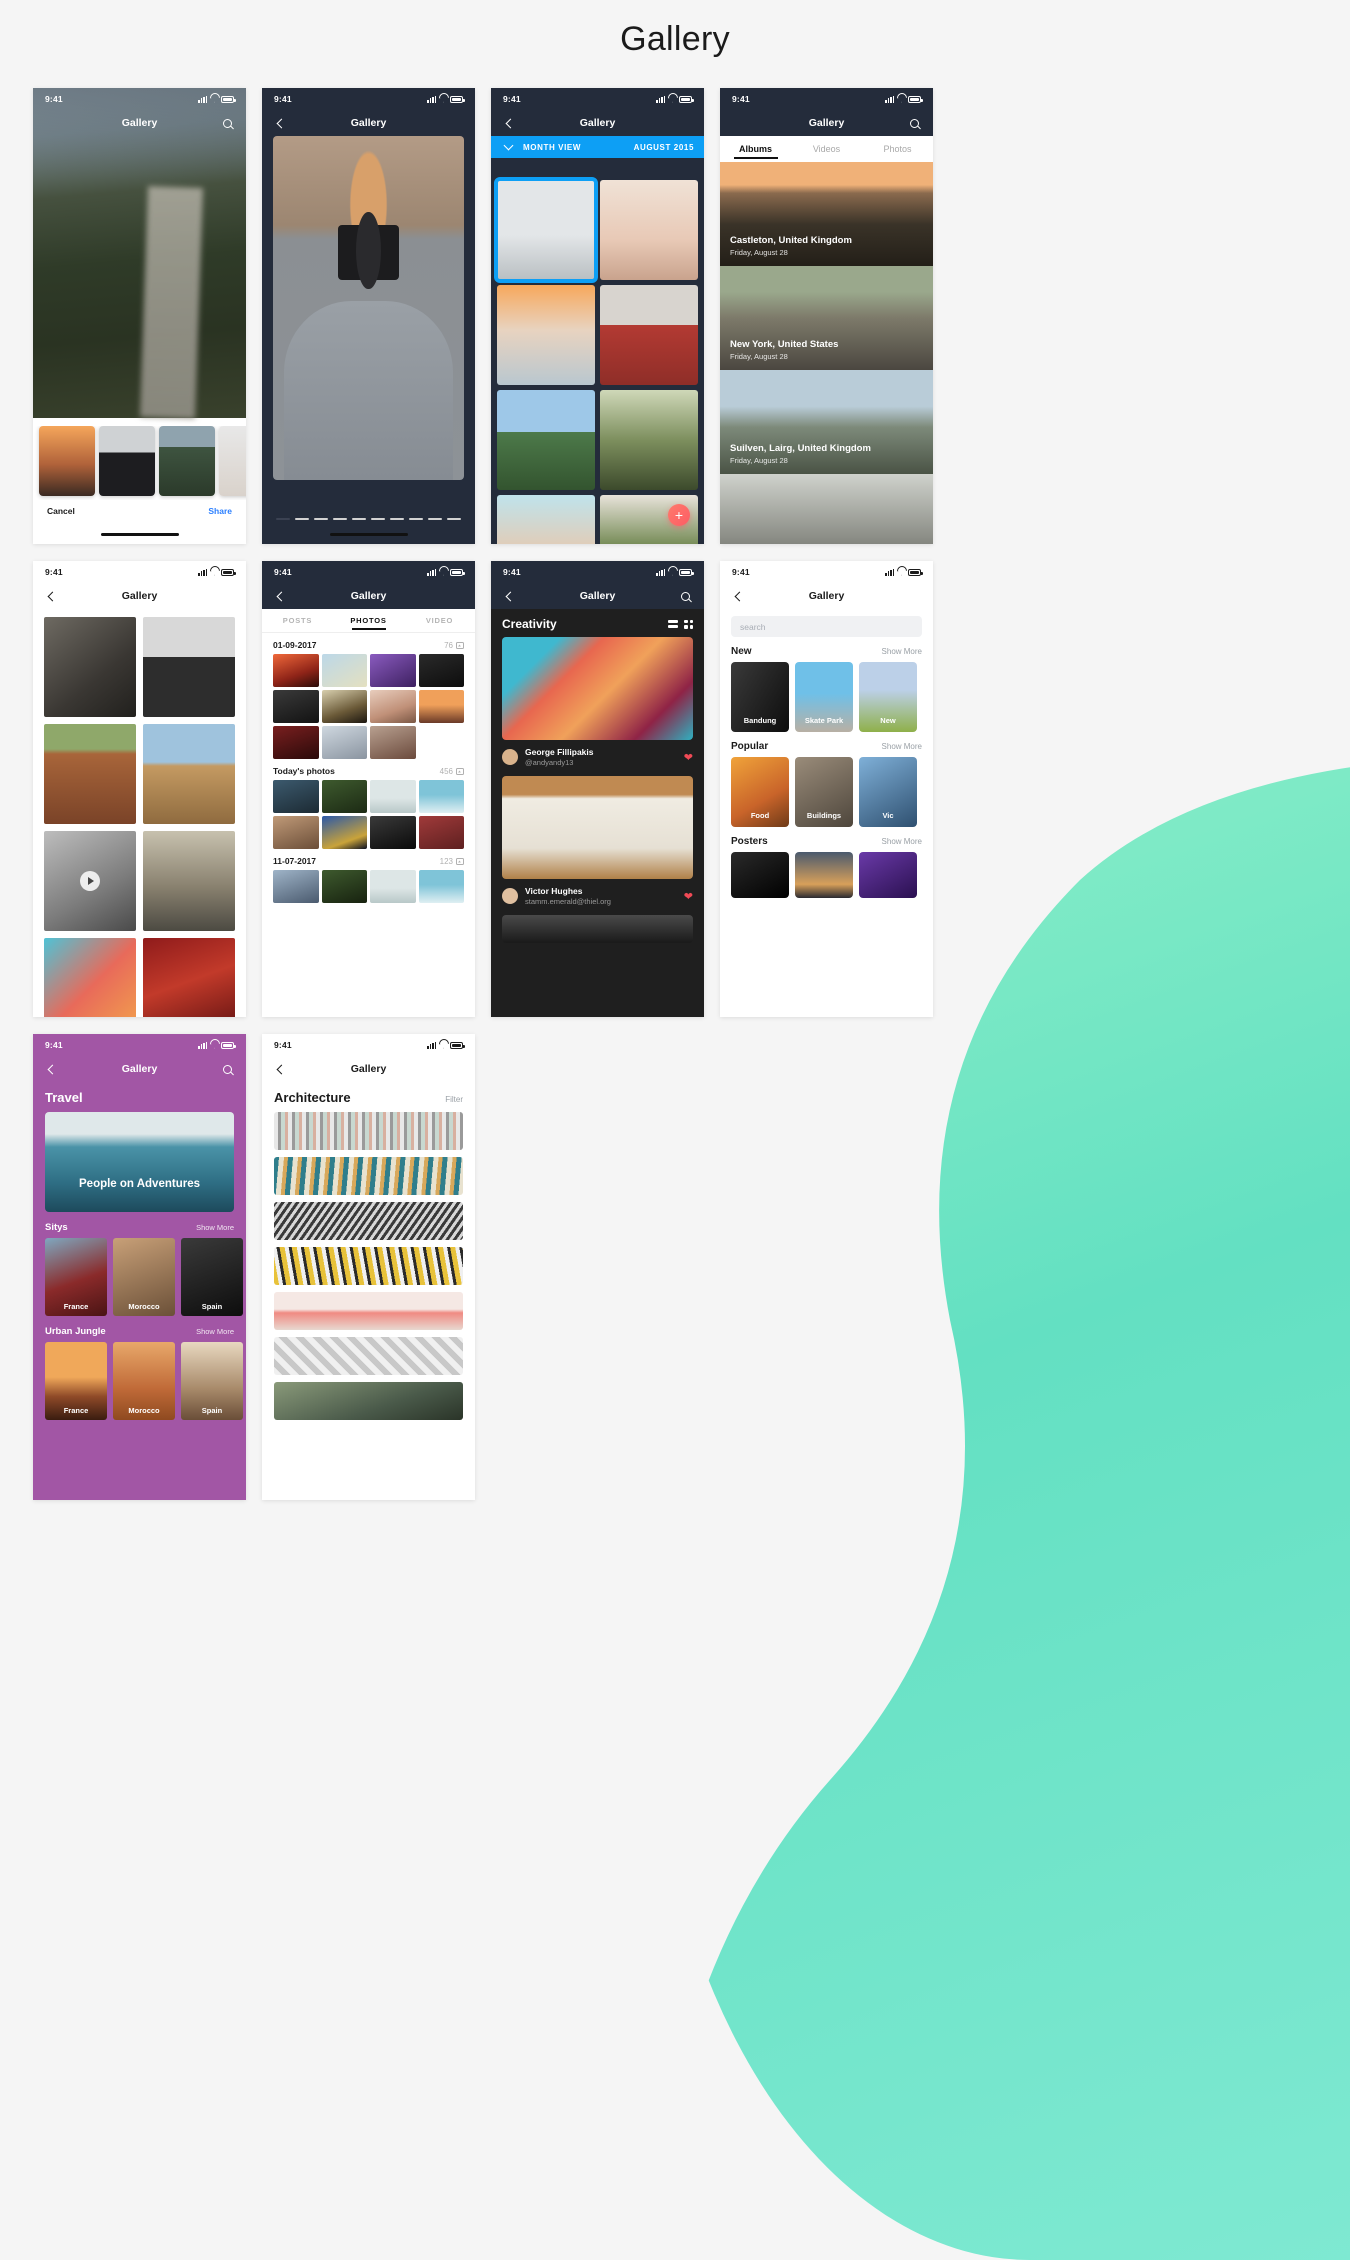 This screenshot has width=1350, height=2260. I want to click on card-carousel: Bandung Skate Park New, so click(826, 697).